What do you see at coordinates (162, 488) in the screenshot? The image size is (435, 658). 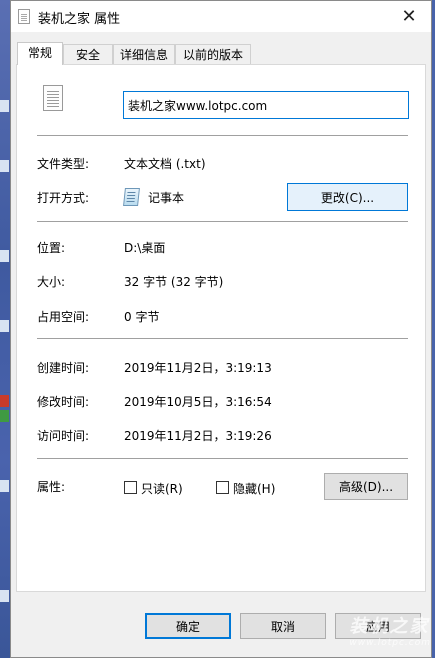 I see `readonly-label: 只读(R)` at bounding box center [162, 488].